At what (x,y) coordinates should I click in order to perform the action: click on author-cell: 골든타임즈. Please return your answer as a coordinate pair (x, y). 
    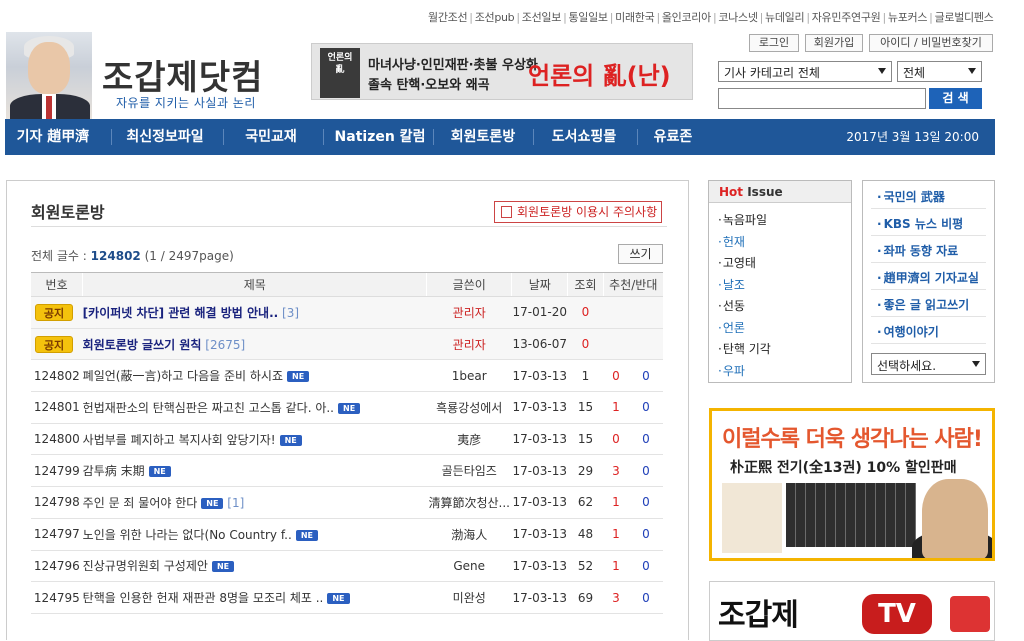
    Looking at the image, I should click on (469, 471).